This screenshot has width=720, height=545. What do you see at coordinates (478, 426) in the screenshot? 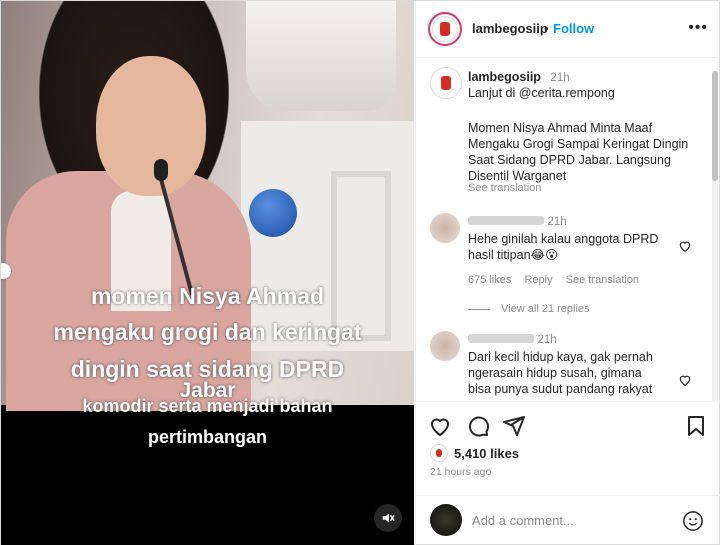
I see `comment-icon` at bounding box center [478, 426].